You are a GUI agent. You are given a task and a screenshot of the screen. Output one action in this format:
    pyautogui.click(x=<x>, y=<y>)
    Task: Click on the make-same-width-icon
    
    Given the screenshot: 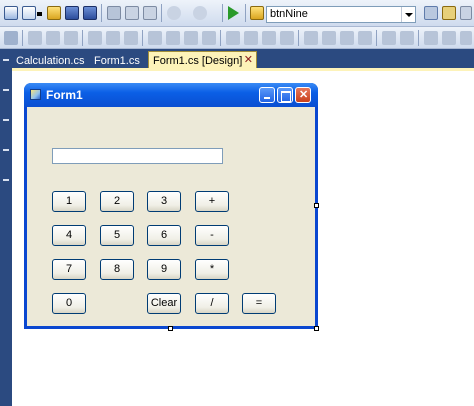 What is the action you would take?
    pyautogui.click(x=155, y=38)
    